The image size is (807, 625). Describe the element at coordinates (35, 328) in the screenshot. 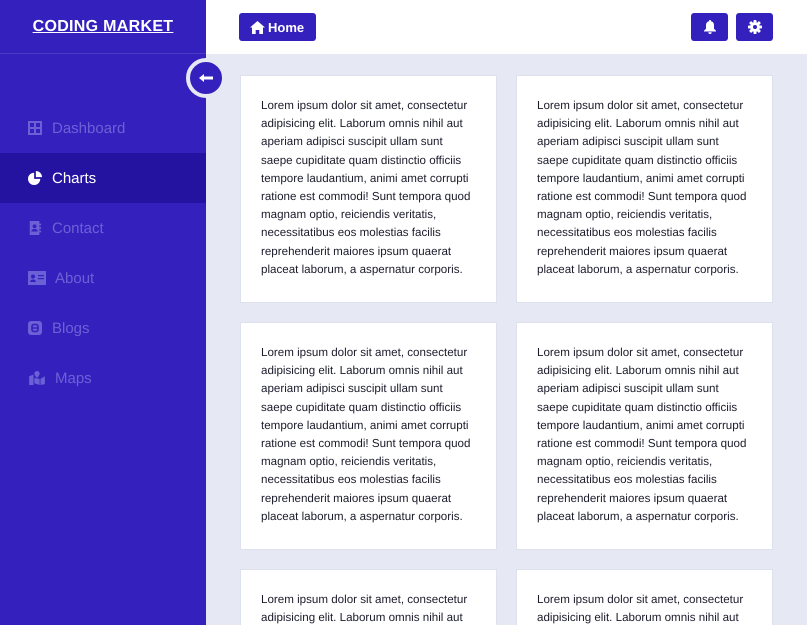

I see `blog-icon` at that location.